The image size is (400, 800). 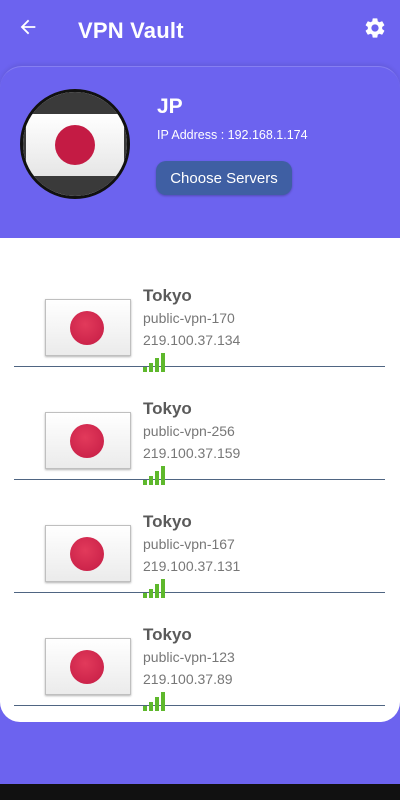 I want to click on ip-address-label: IP Address : 192.168.1.174, so click(x=232, y=135).